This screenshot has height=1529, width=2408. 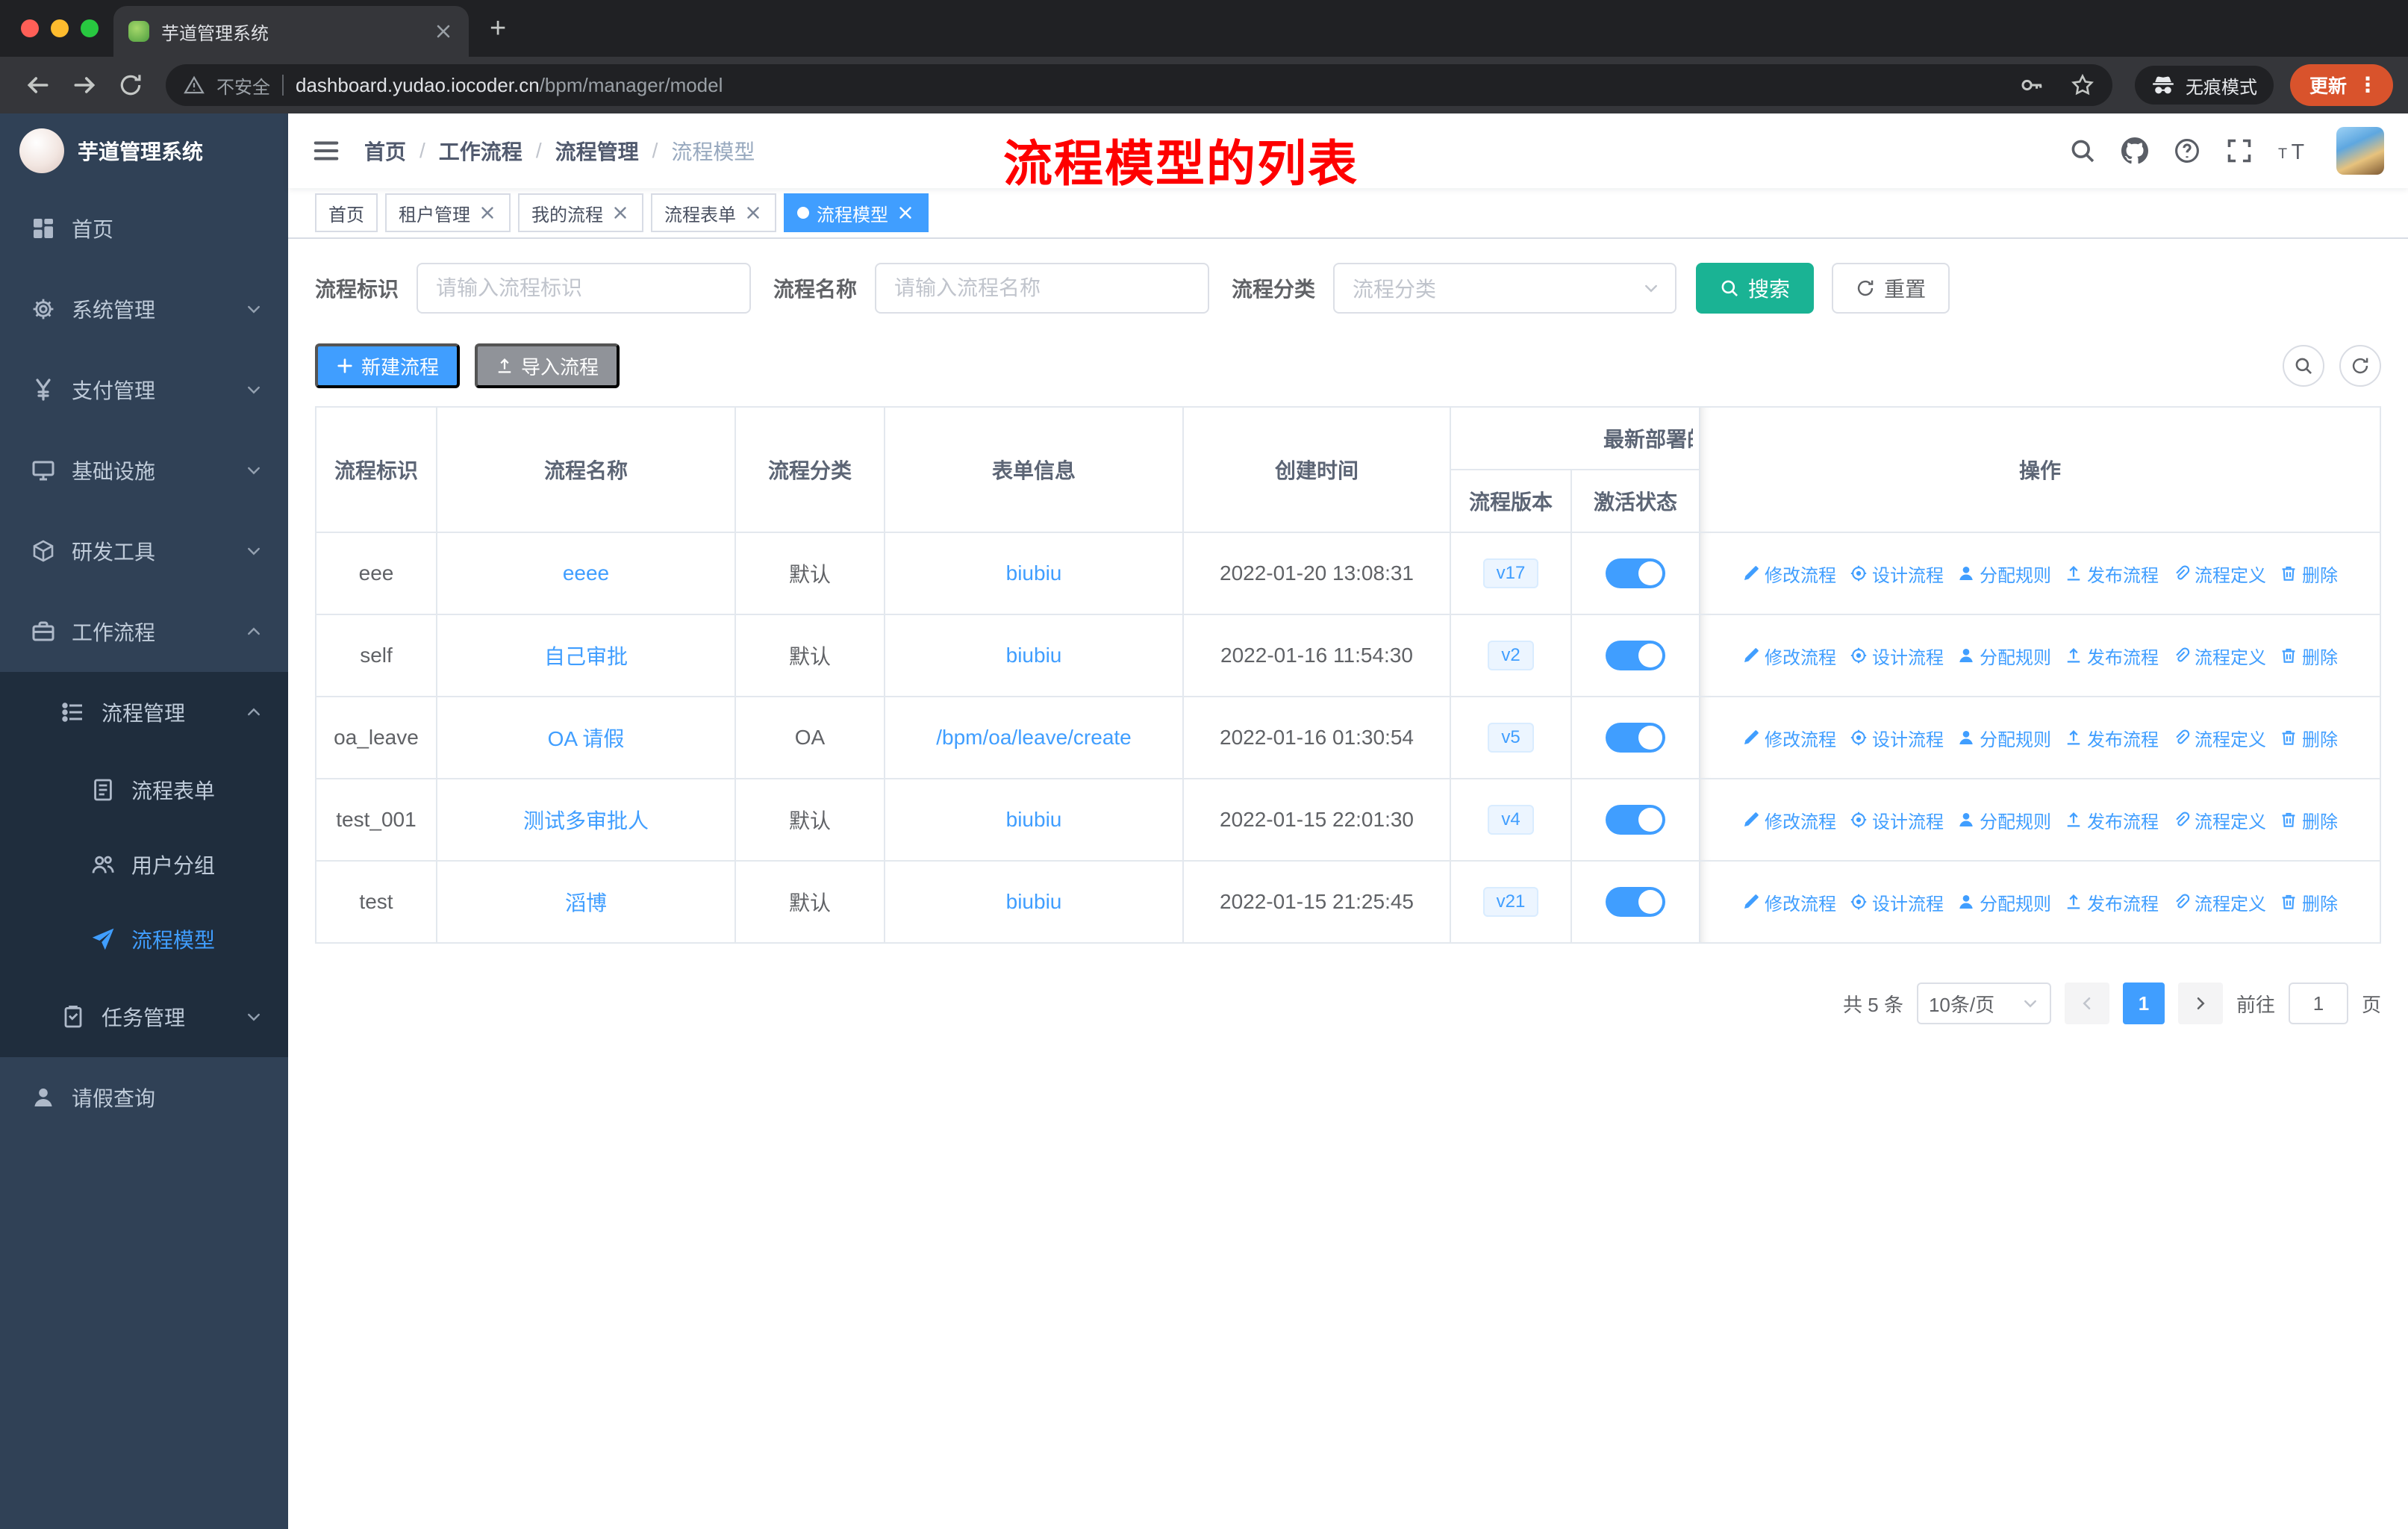 What do you see at coordinates (130, 85) in the screenshot?
I see `reload-icon` at bounding box center [130, 85].